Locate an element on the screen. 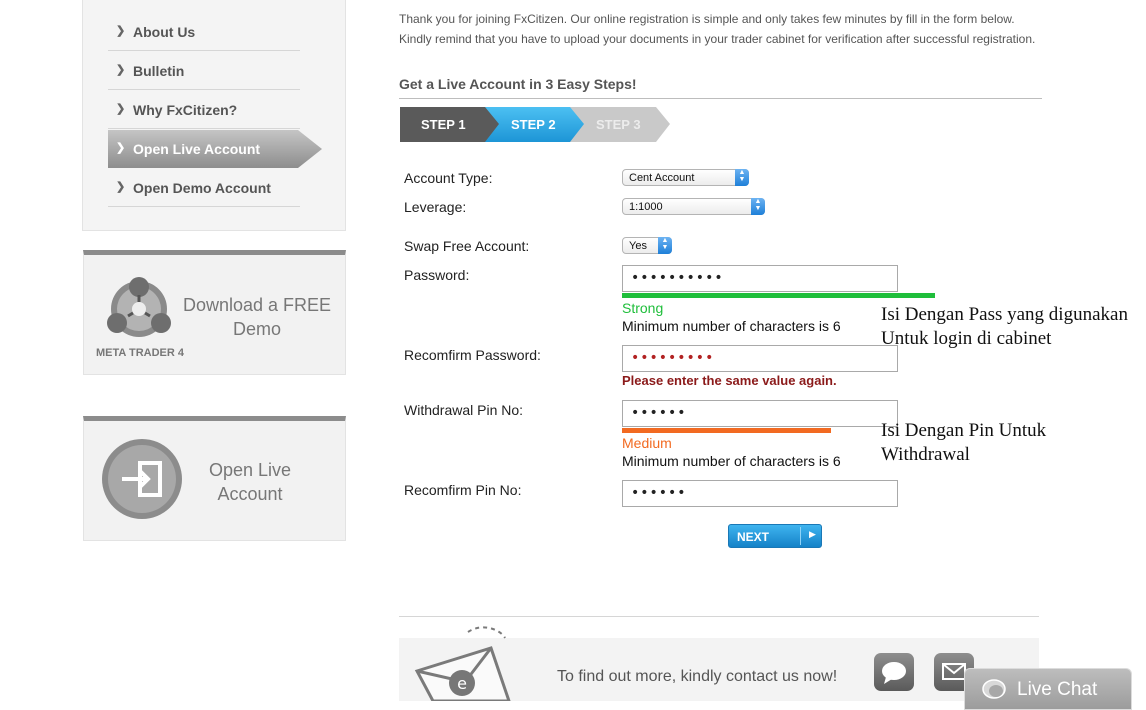  live-chat-button: Live Chat is located at coordinates (1048, 689).